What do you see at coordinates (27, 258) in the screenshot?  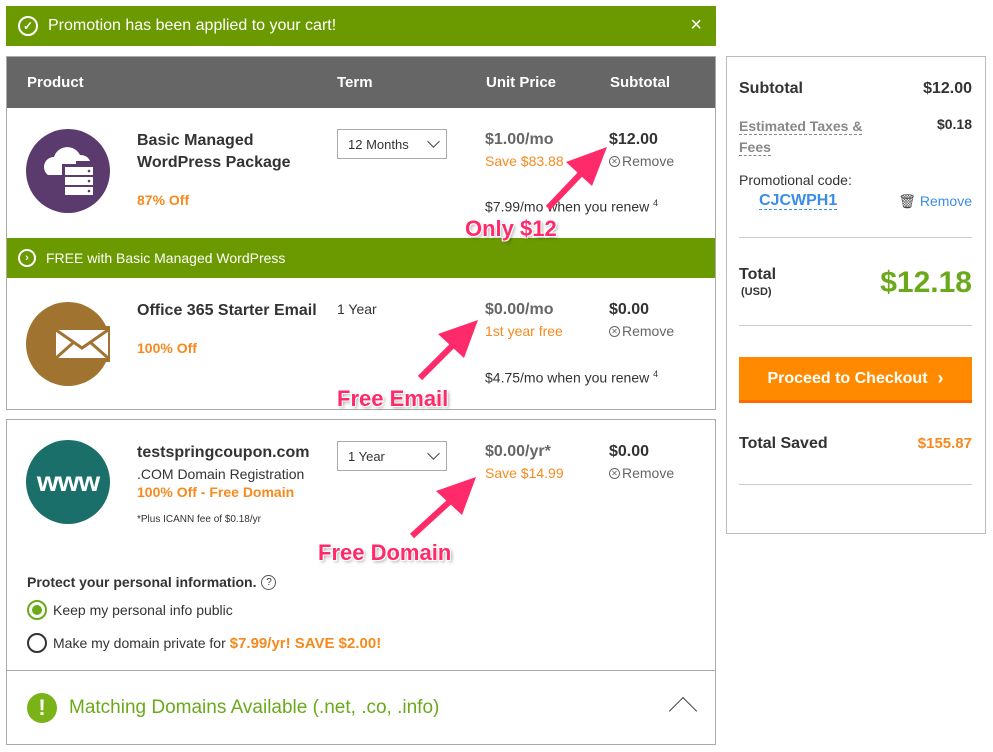 I see `chevron-right-circle-icon: ›` at bounding box center [27, 258].